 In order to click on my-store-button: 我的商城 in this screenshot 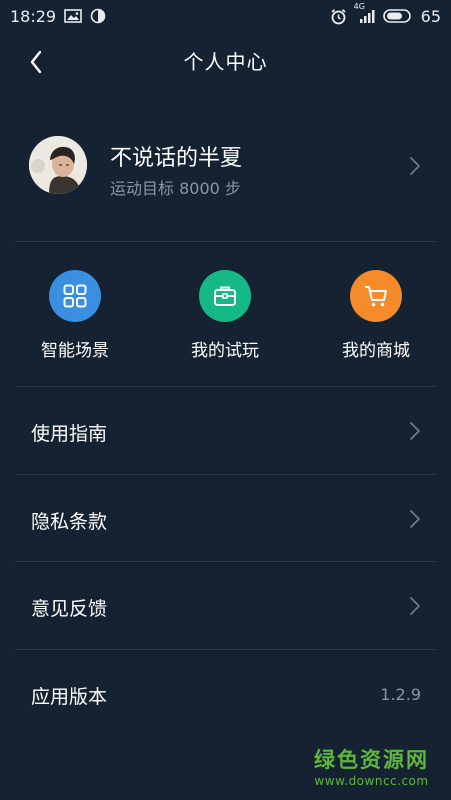, I will do `click(376, 320)`.